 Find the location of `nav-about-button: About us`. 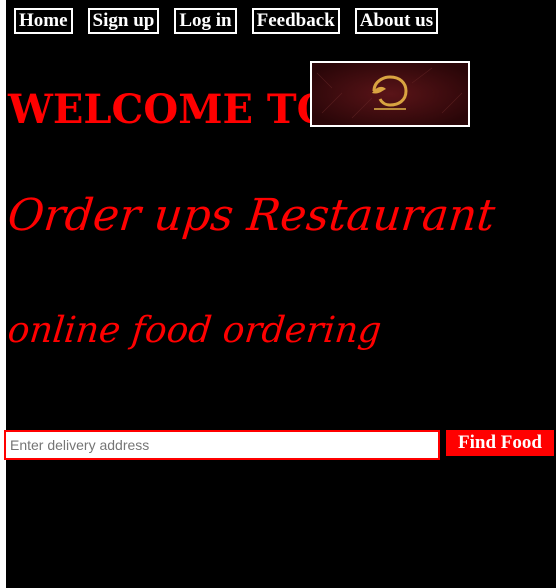

nav-about-button: About us is located at coordinates (396, 21).